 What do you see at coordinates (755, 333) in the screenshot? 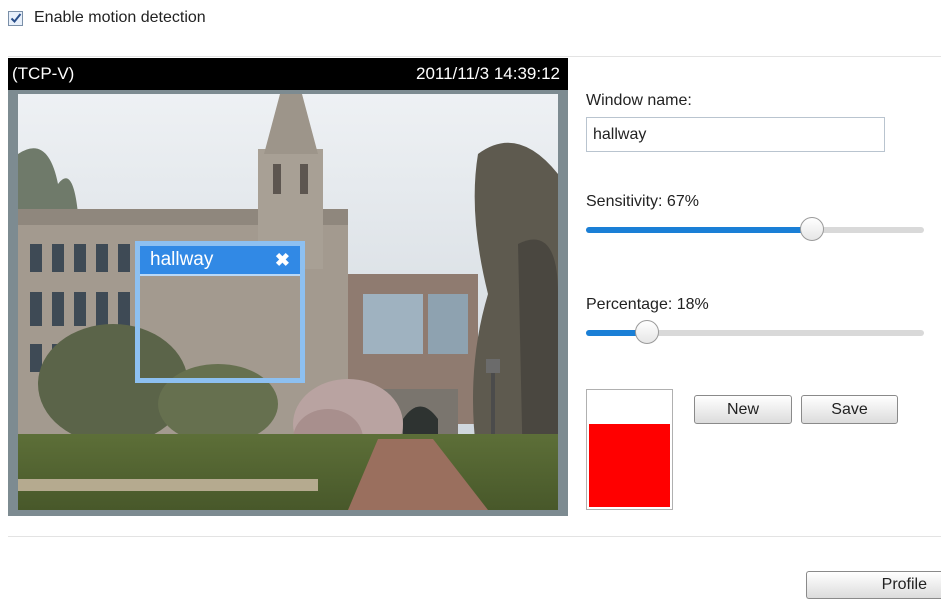
I see `percentage-slider` at bounding box center [755, 333].